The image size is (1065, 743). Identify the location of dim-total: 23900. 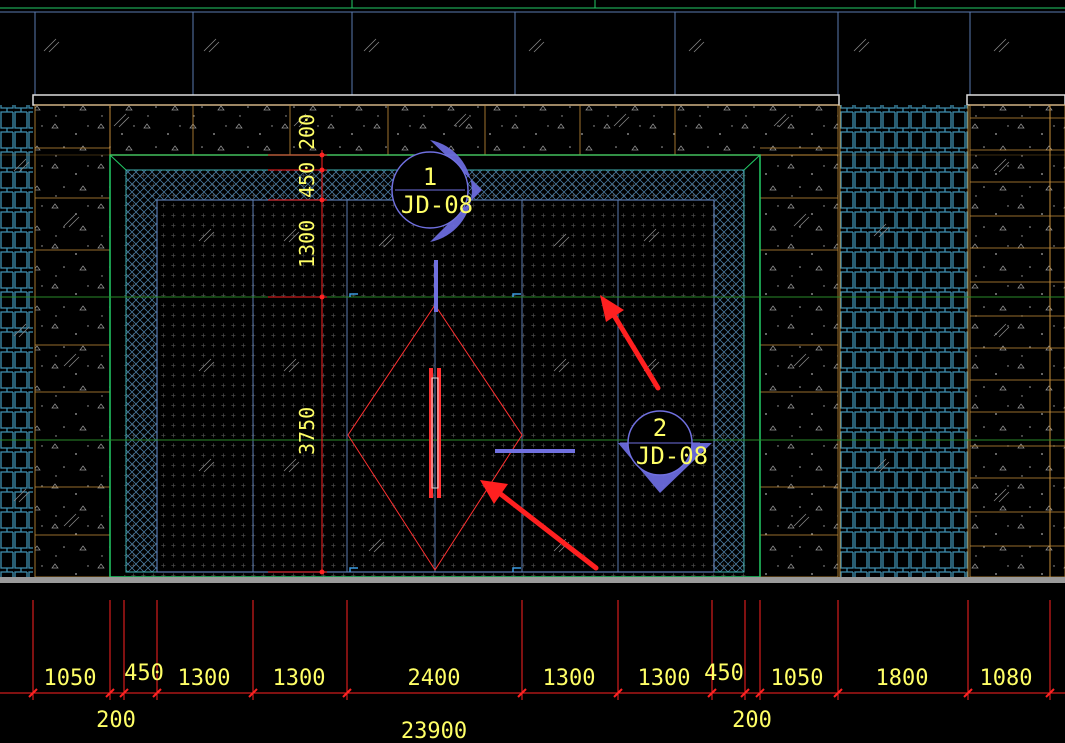
(434, 731).